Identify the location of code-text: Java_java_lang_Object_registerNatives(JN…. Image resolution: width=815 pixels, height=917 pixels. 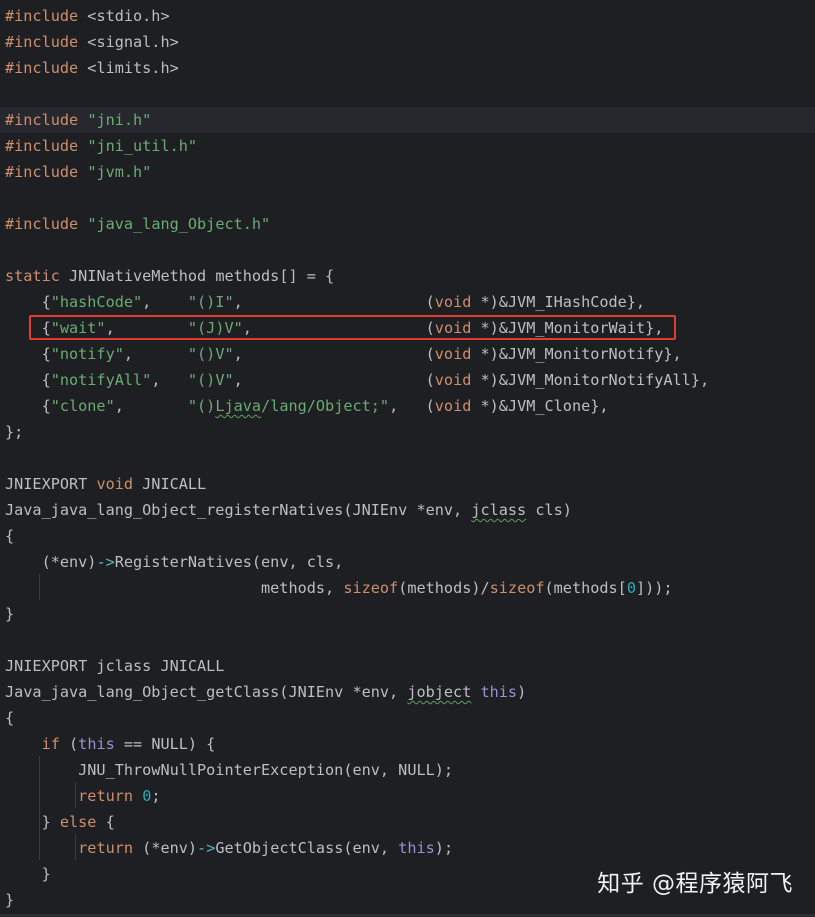
(238, 510).